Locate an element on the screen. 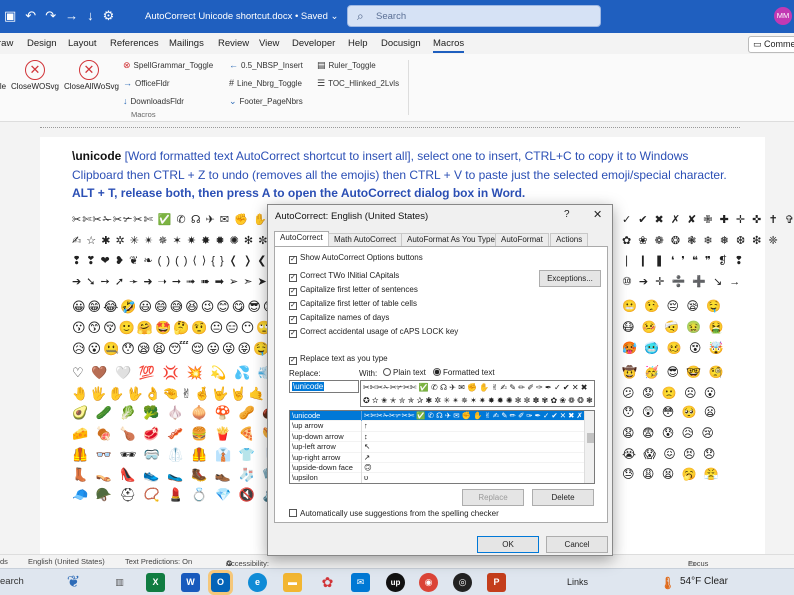 Image resolution: width=794 pixels, height=595 pixels. outlook-icon: O is located at coordinates (220, 582).